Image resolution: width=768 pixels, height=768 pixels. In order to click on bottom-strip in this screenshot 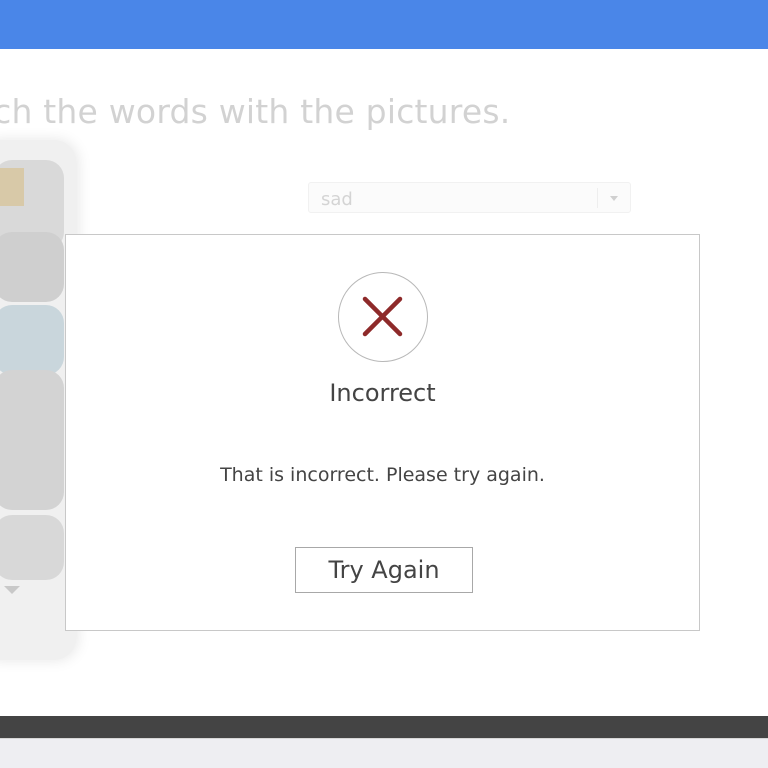, I will do `click(384, 753)`.